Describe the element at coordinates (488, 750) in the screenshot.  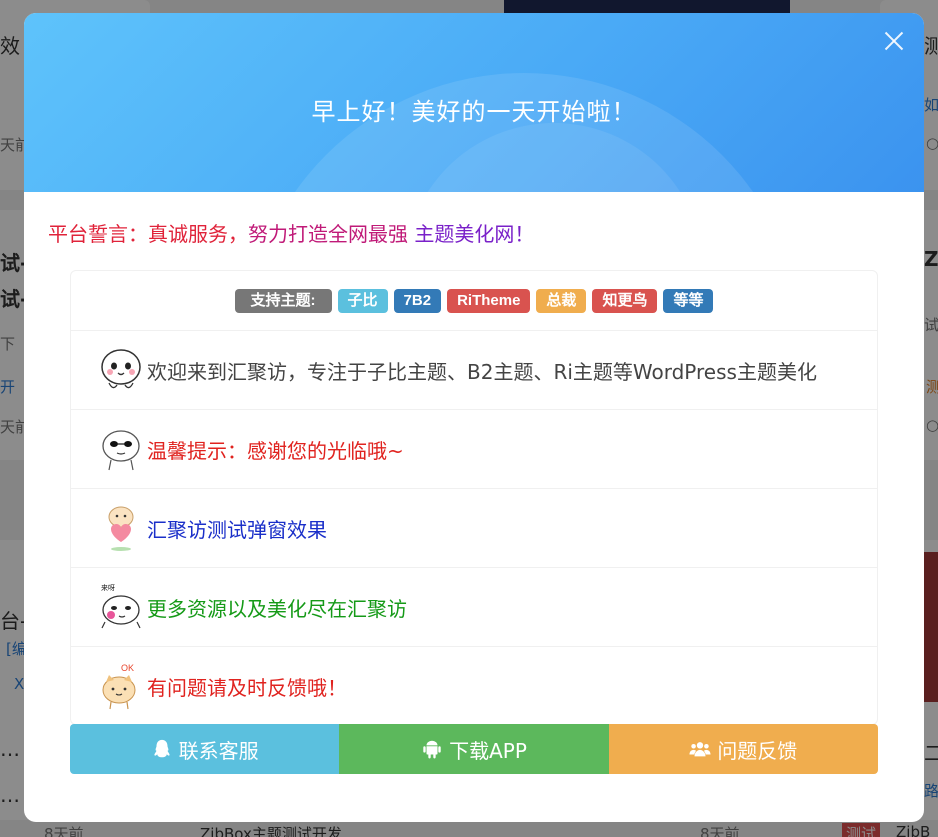
I see `download-app-label: 下载APP` at that location.